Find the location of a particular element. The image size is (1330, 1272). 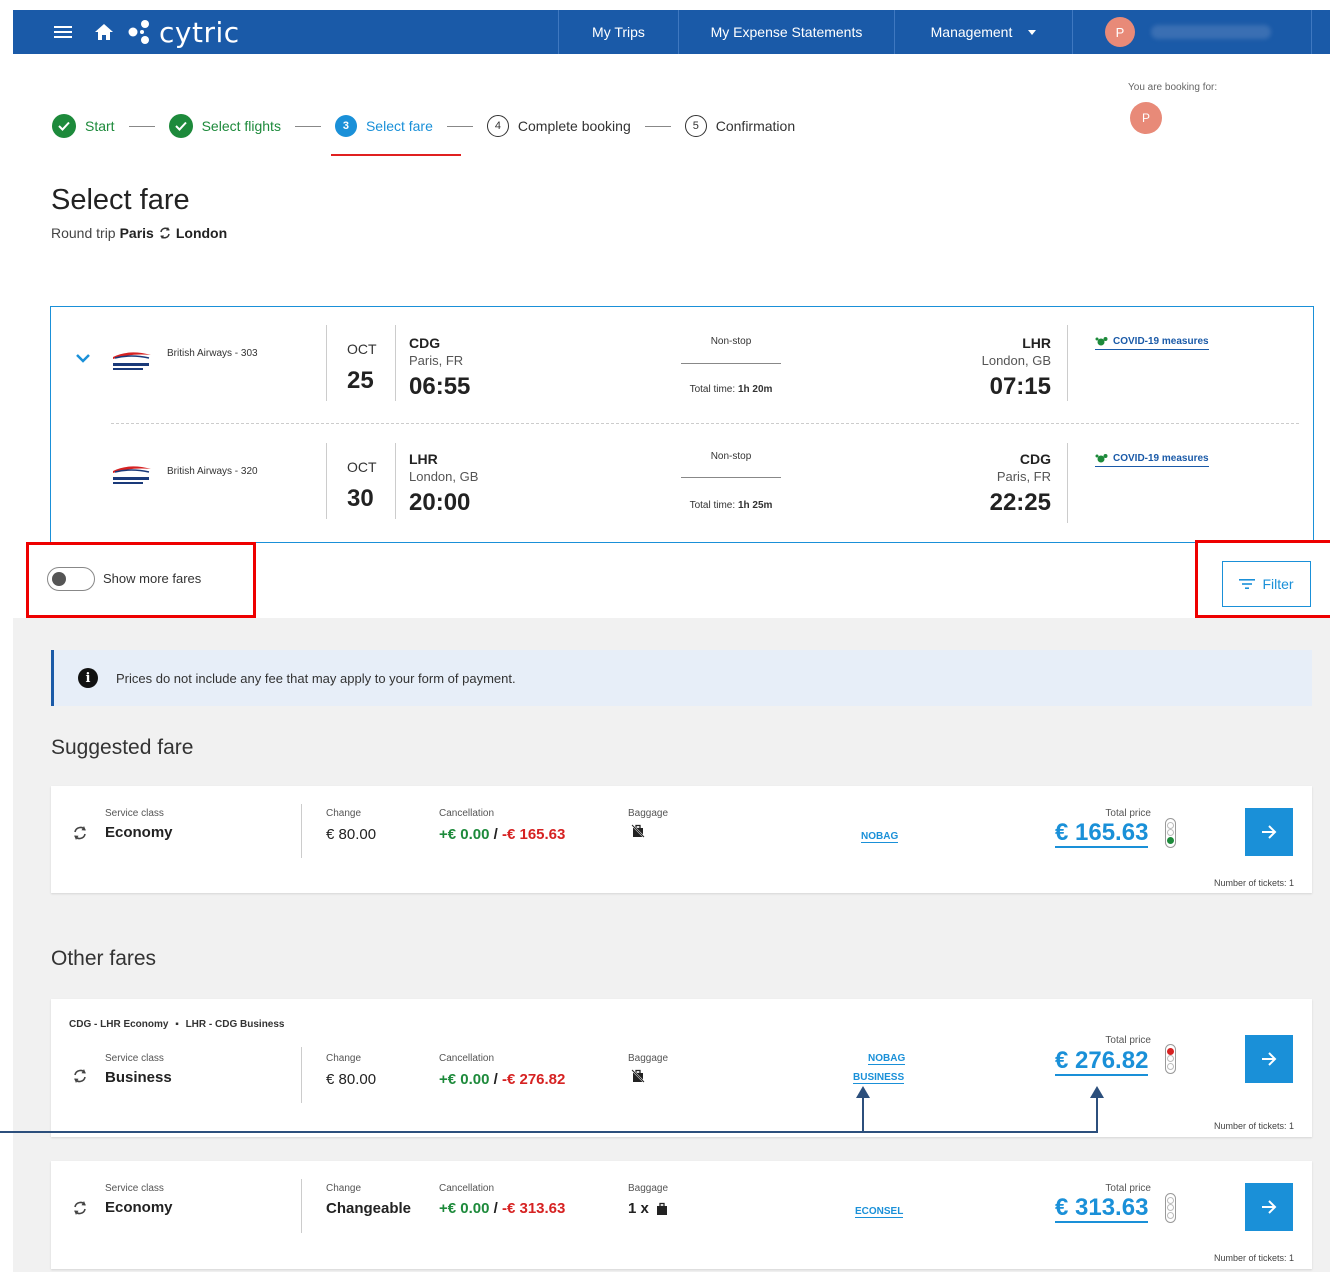

cancellation-value: +€ 0.00 / -€ 313.63 is located at coordinates (502, 1208).